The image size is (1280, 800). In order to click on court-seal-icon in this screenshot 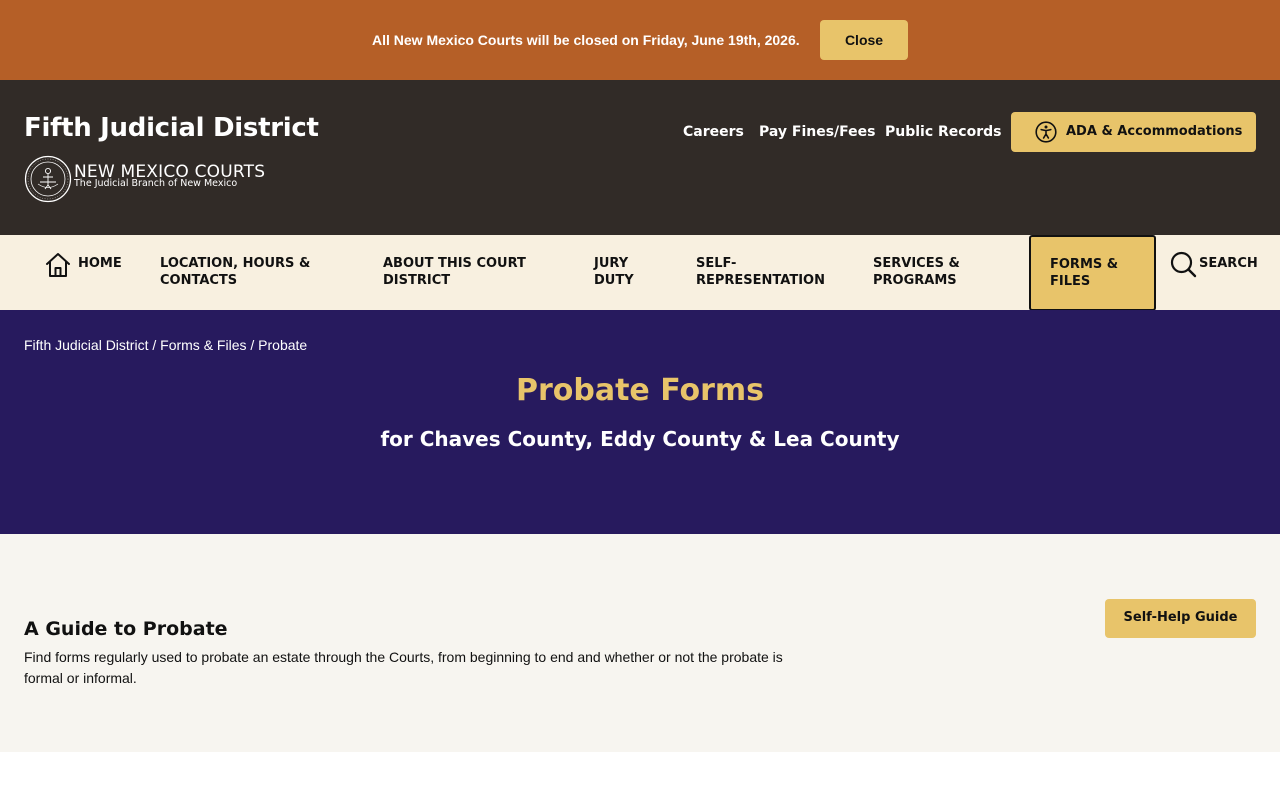, I will do `click(48, 179)`.